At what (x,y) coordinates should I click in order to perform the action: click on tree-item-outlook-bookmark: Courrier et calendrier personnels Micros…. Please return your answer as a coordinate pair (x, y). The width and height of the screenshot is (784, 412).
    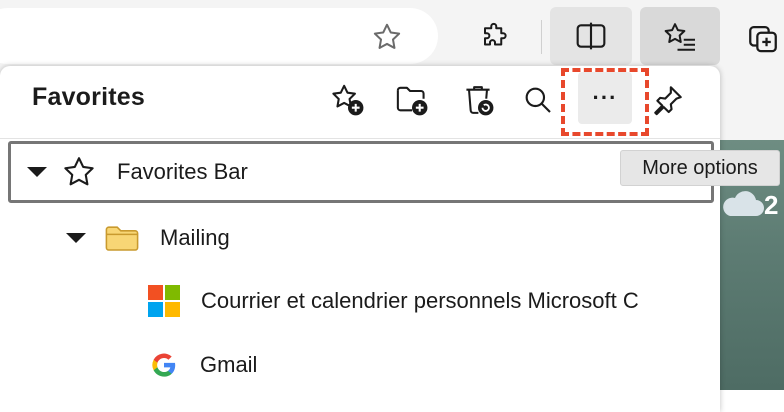
    Looking at the image, I should click on (360, 301).